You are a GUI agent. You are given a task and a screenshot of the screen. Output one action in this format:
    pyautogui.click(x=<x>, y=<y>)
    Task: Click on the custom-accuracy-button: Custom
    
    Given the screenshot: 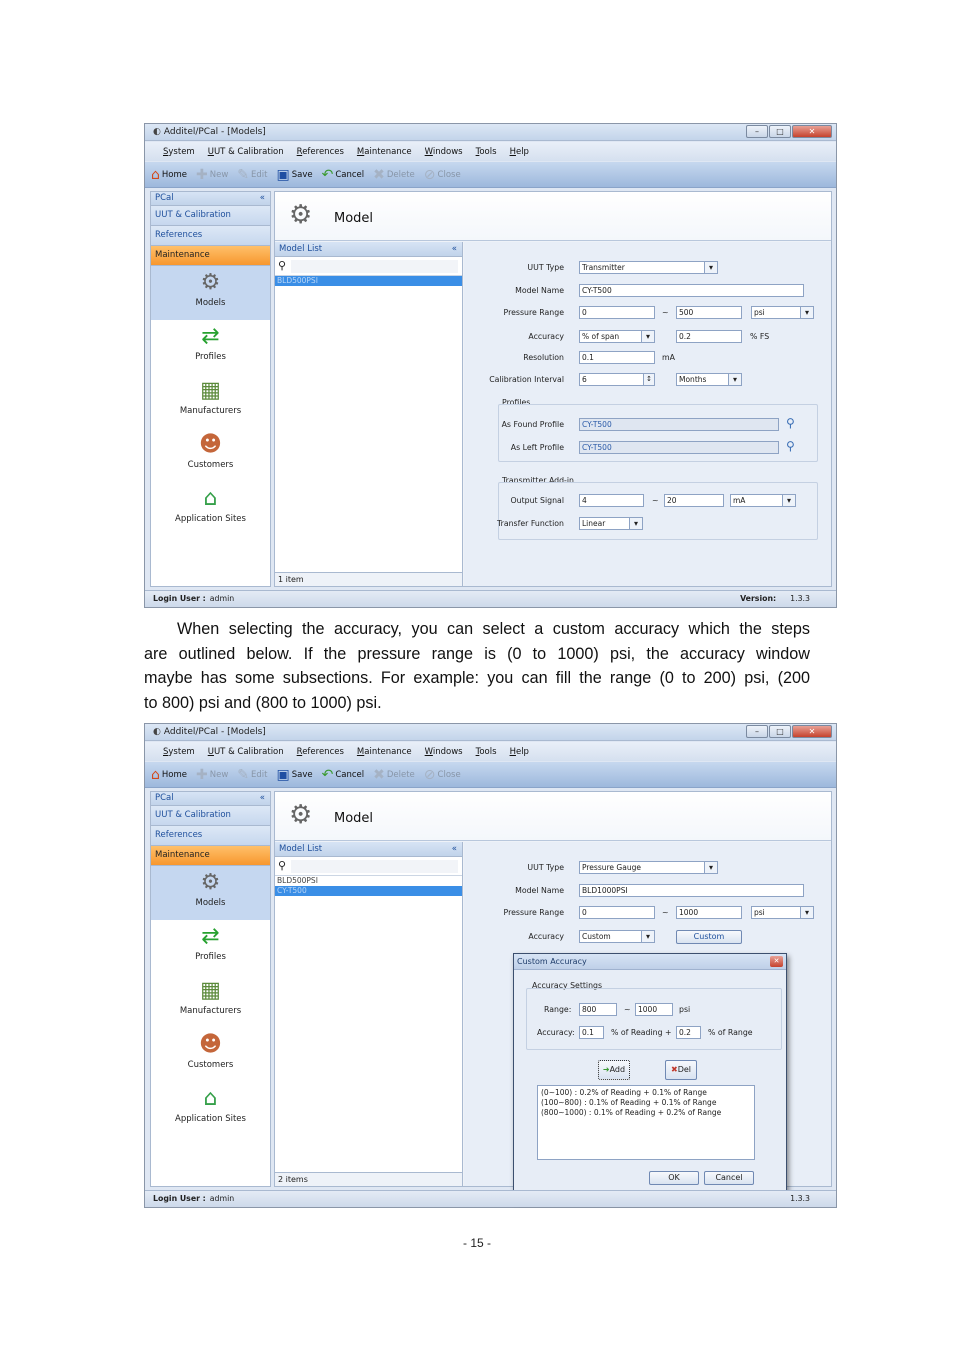 What is the action you would take?
    pyautogui.click(x=709, y=937)
    